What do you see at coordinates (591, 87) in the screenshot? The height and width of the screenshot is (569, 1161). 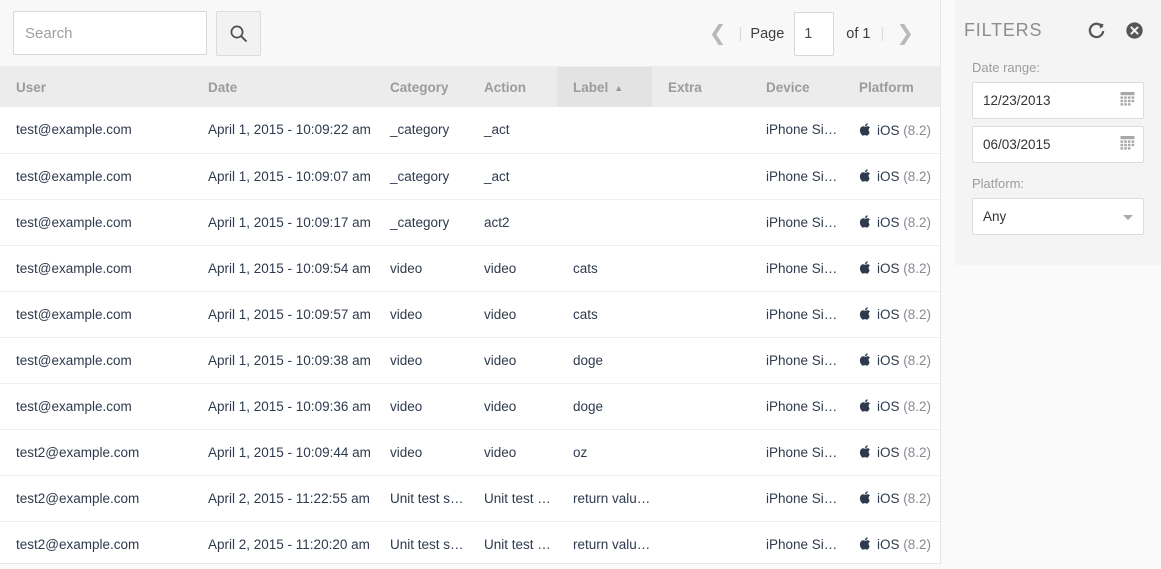 I see `column-header-label: Label` at bounding box center [591, 87].